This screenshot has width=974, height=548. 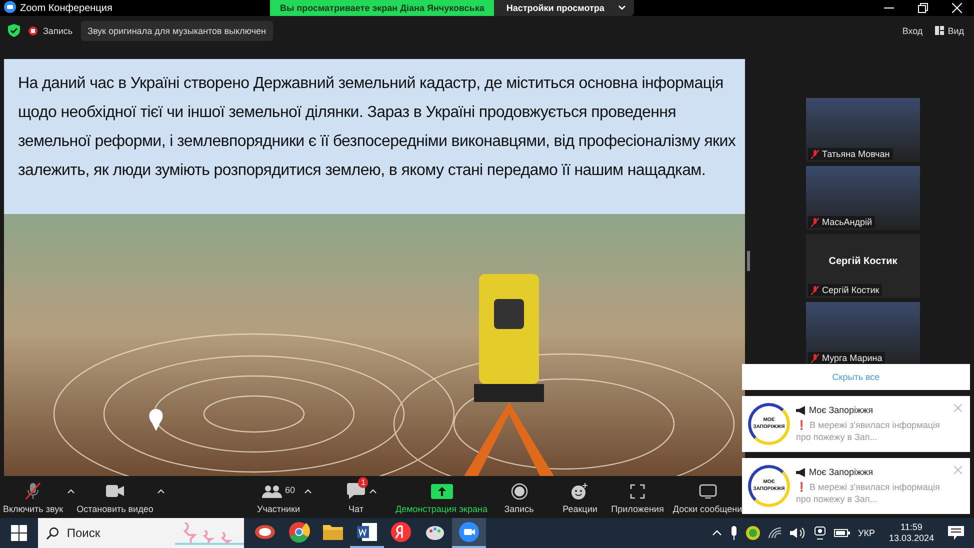 I want to click on search-field: Поиск, so click(x=116, y=533).